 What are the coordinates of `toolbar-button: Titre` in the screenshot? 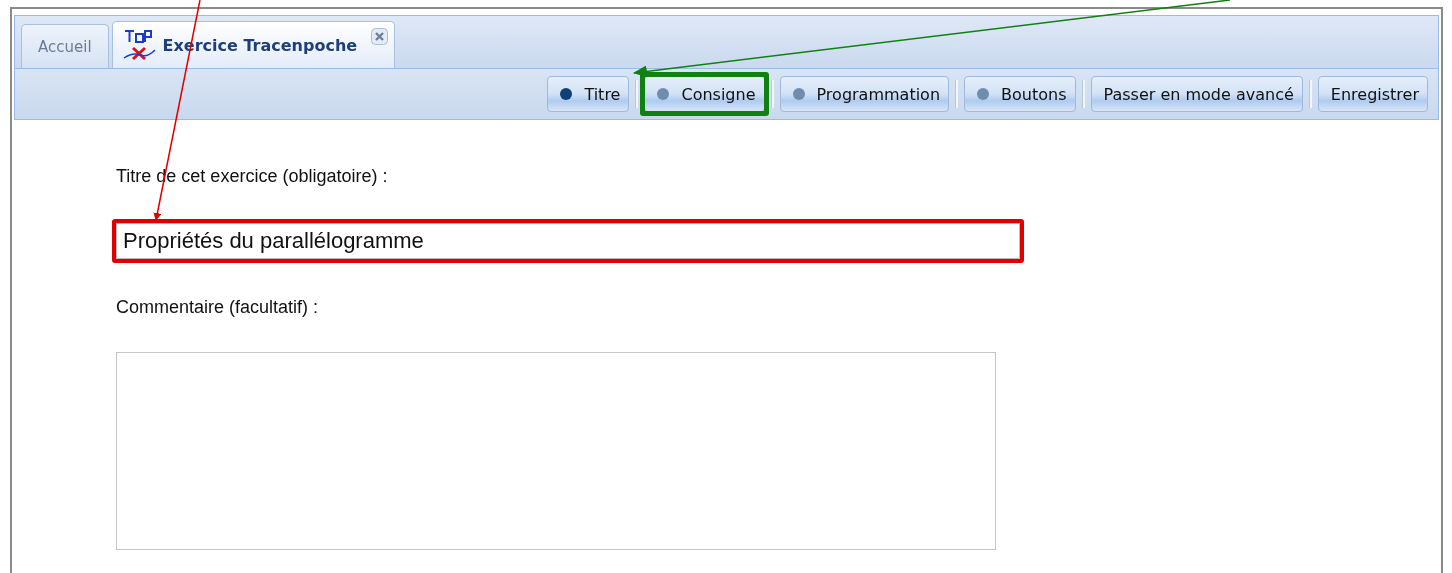 It's located at (588, 94).